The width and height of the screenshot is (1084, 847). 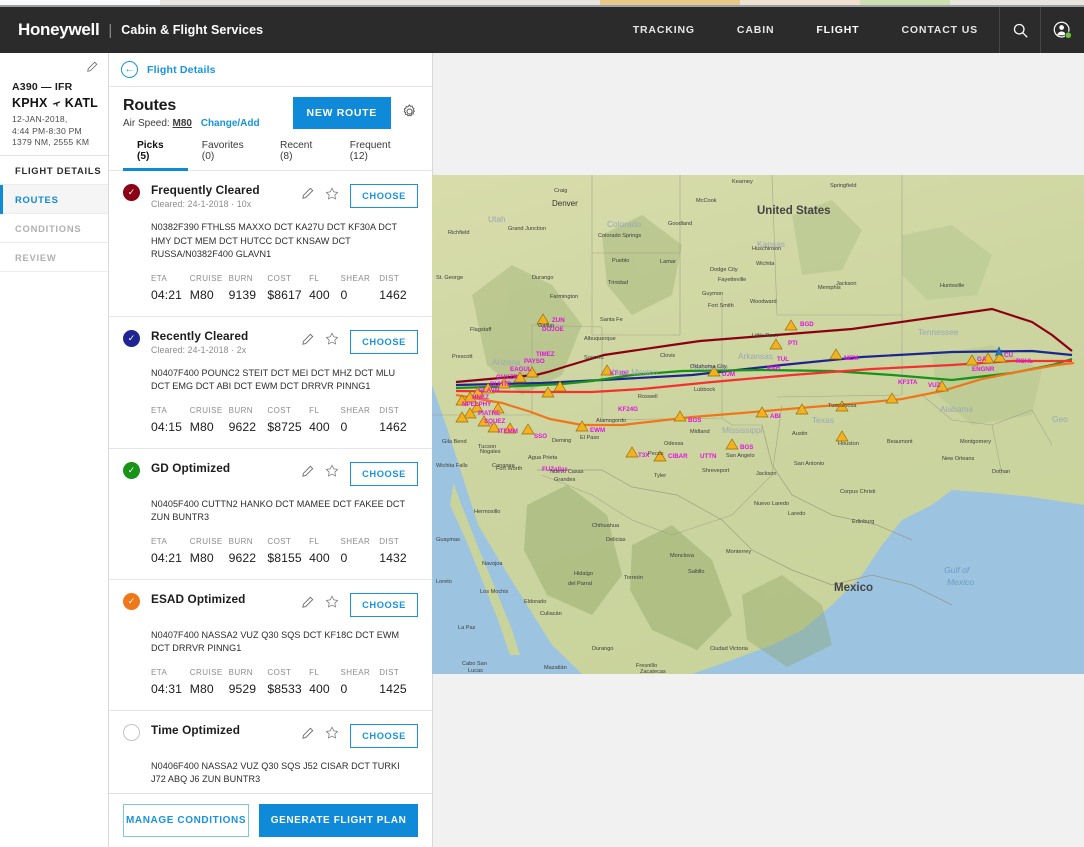 I want to click on tab-recent: Recent (8), so click(x=301, y=155).